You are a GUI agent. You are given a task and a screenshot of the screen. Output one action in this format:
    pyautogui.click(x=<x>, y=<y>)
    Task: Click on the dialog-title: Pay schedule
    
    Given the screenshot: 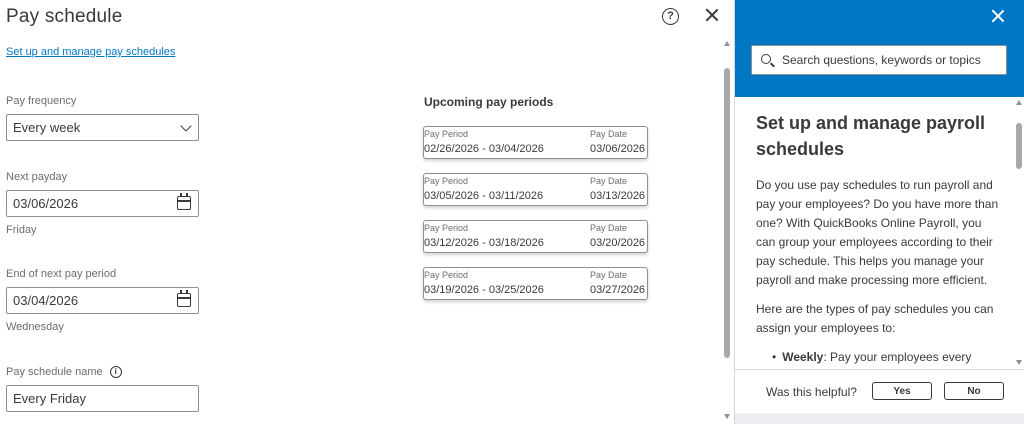 What is the action you would take?
    pyautogui.click(x=64, y=16)
    